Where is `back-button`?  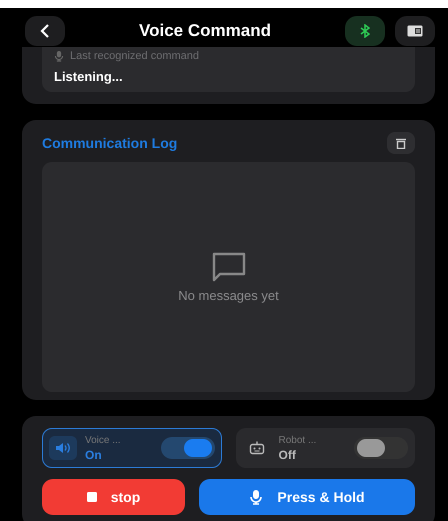
back-button is located at coordinates (45, 31).